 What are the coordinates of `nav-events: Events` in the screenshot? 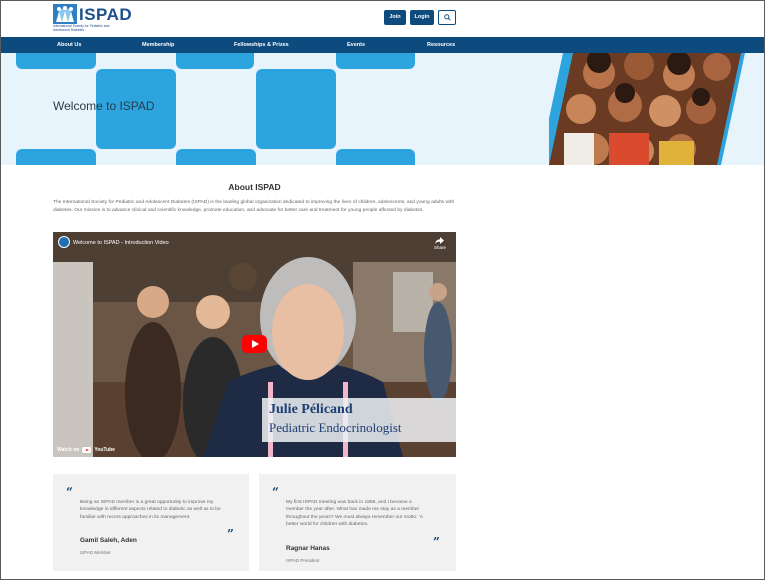 It's located at (356, 45).